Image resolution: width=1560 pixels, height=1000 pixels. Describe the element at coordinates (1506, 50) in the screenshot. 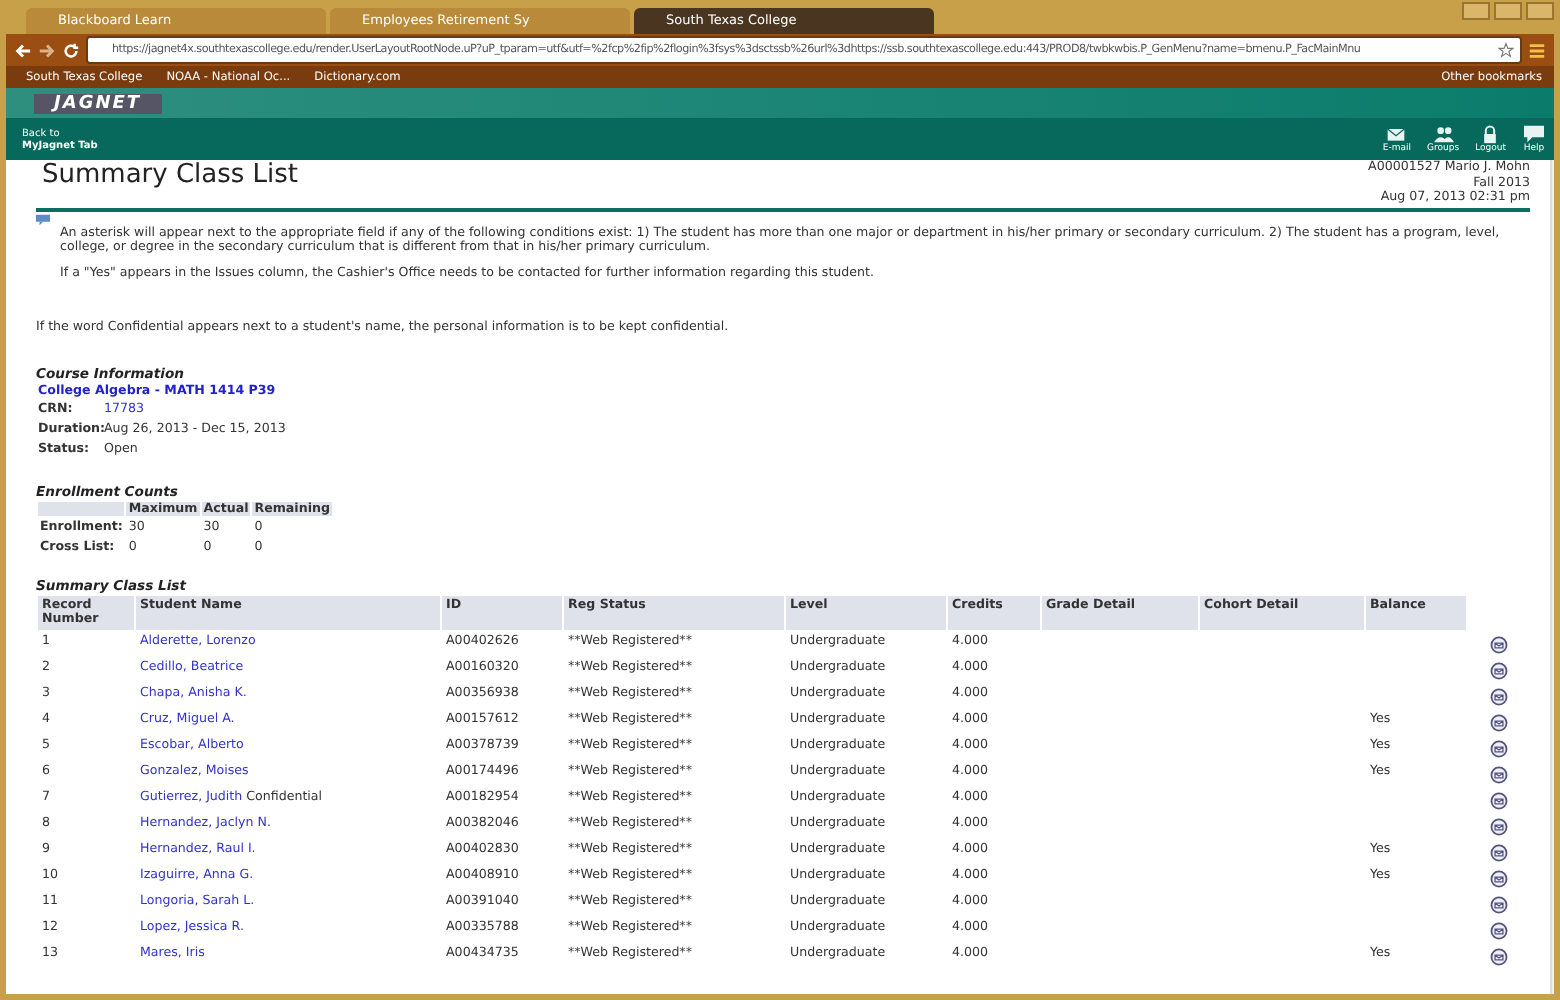

I see `star-icon` at that location.